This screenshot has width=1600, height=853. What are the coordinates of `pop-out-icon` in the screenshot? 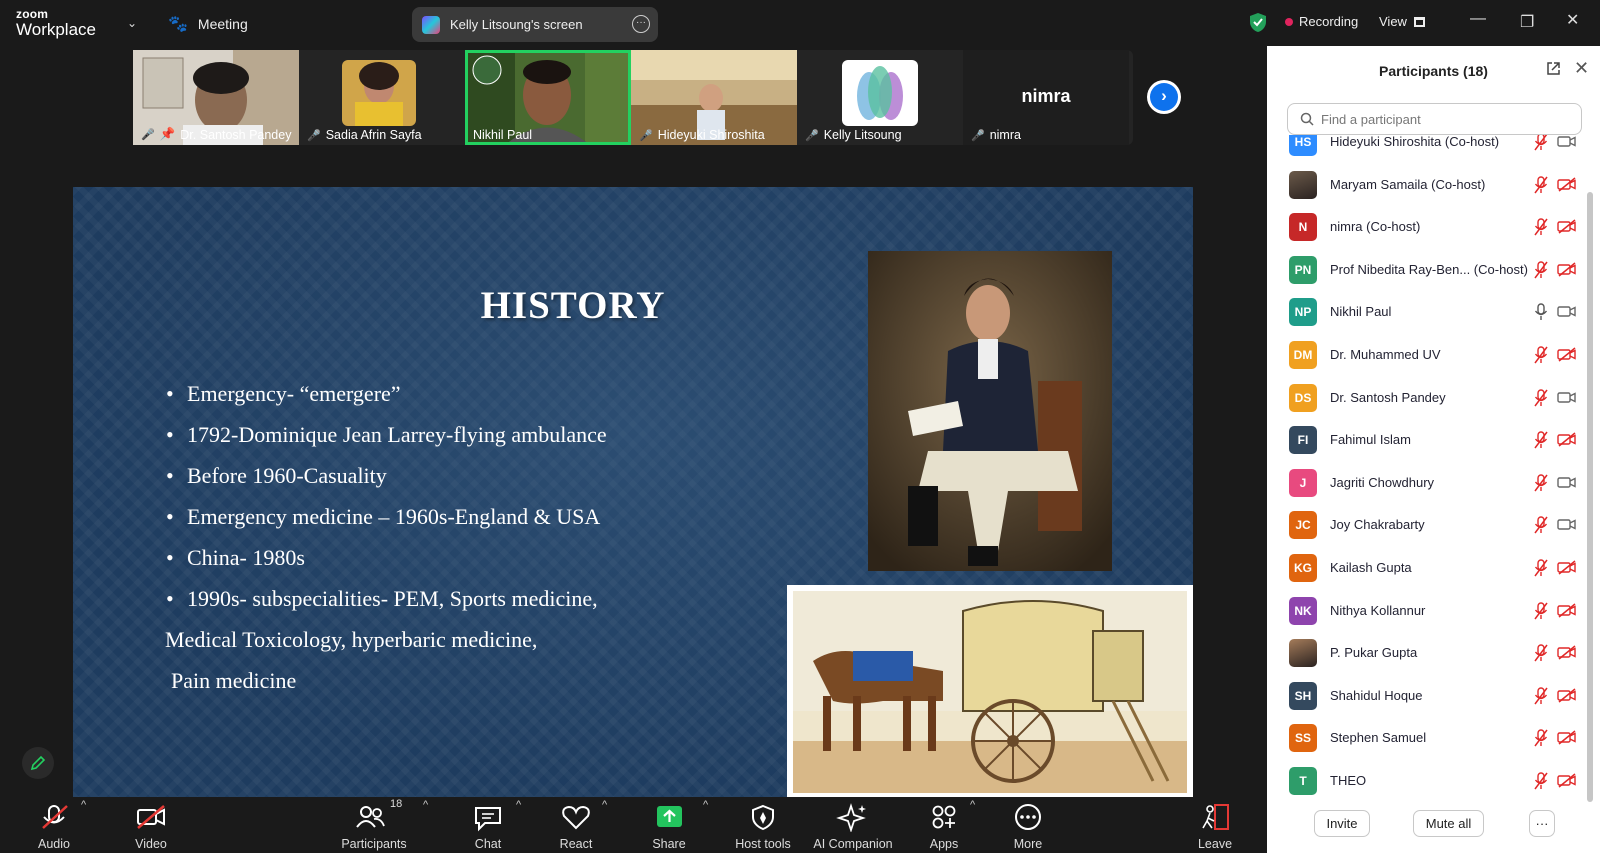 It's located at (1553, 68).